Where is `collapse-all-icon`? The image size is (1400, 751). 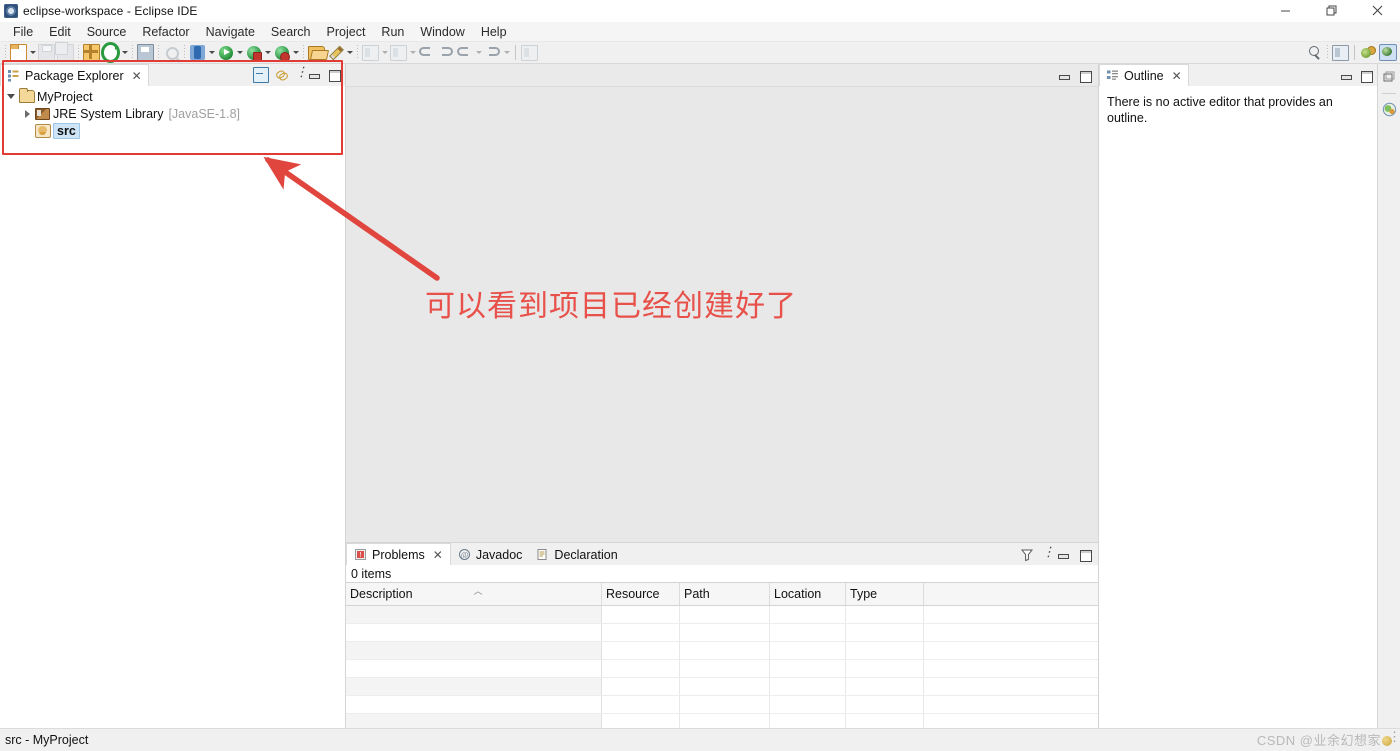 collapse-all-icon is located at coordinates (261, 75).